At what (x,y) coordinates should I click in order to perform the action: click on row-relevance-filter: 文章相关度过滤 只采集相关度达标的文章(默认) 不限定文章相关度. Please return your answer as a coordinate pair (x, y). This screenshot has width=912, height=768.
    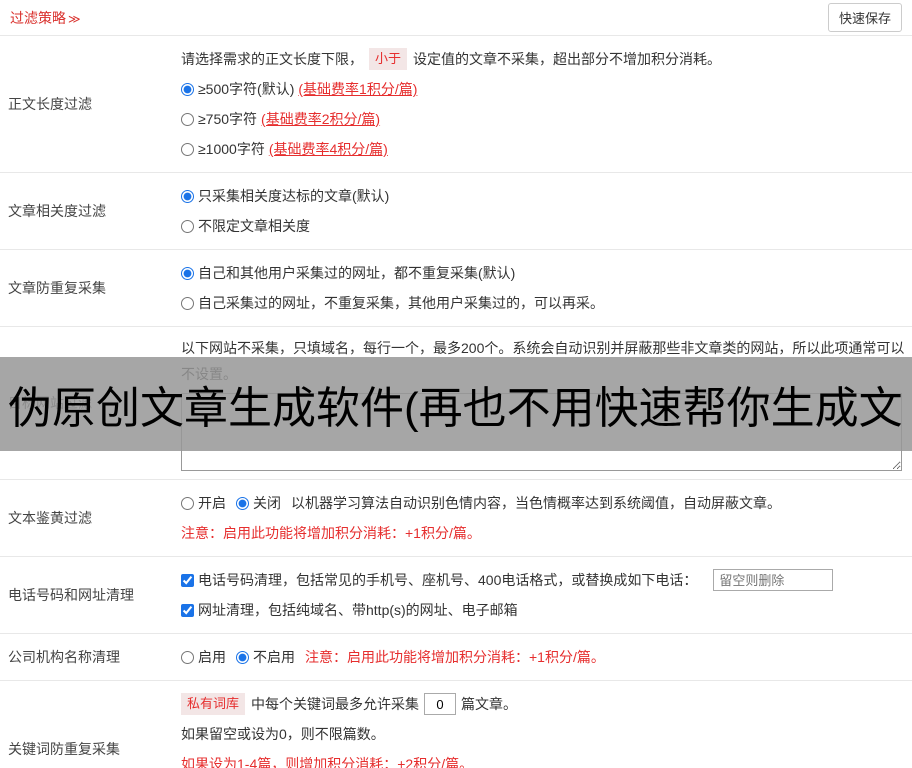
    Looking at the image, I should click on (456, 211).